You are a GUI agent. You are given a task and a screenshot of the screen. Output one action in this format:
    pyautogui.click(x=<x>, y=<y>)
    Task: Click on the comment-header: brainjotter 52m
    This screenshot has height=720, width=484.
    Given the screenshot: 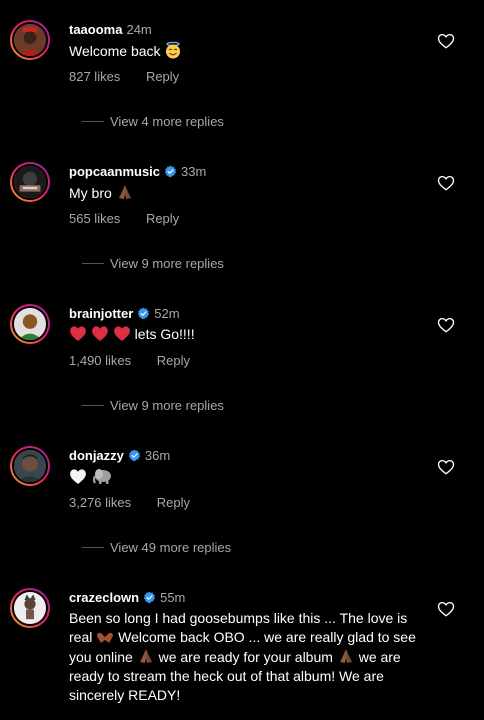 What is the action you would take?
    pyautogui.click(x=124, y=313)
    